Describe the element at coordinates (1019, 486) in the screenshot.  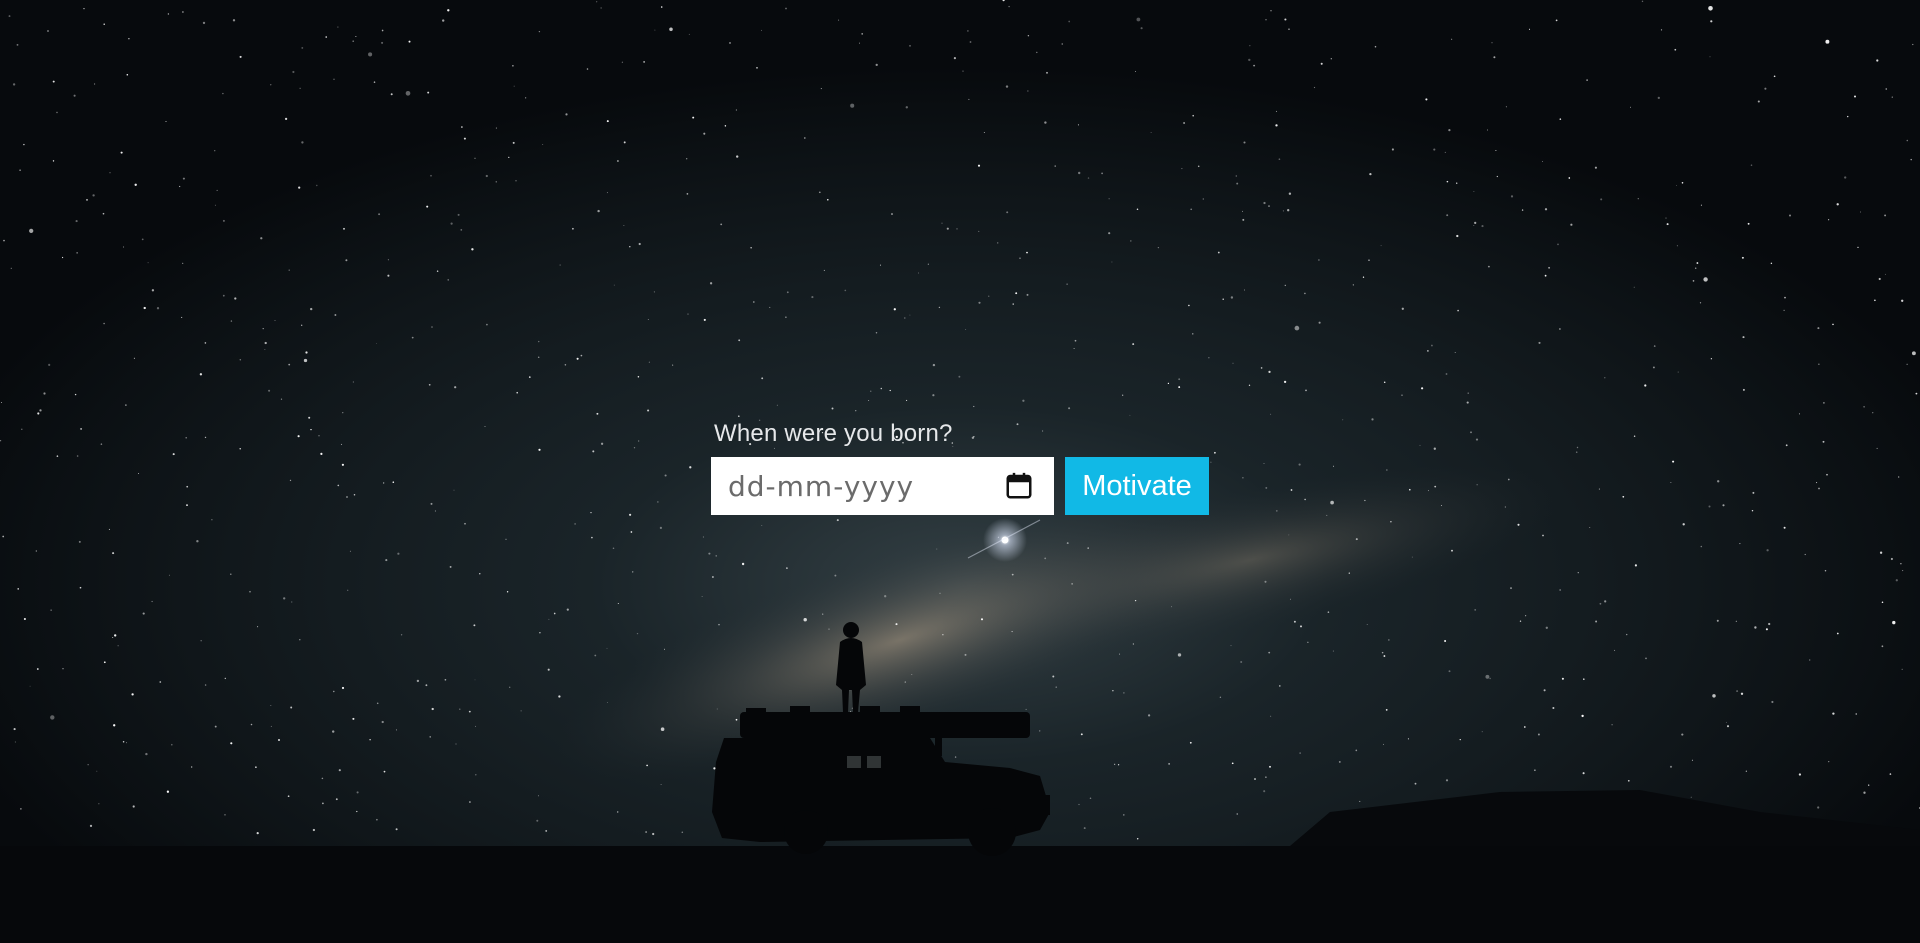
I see `calendar-icon` at that location.